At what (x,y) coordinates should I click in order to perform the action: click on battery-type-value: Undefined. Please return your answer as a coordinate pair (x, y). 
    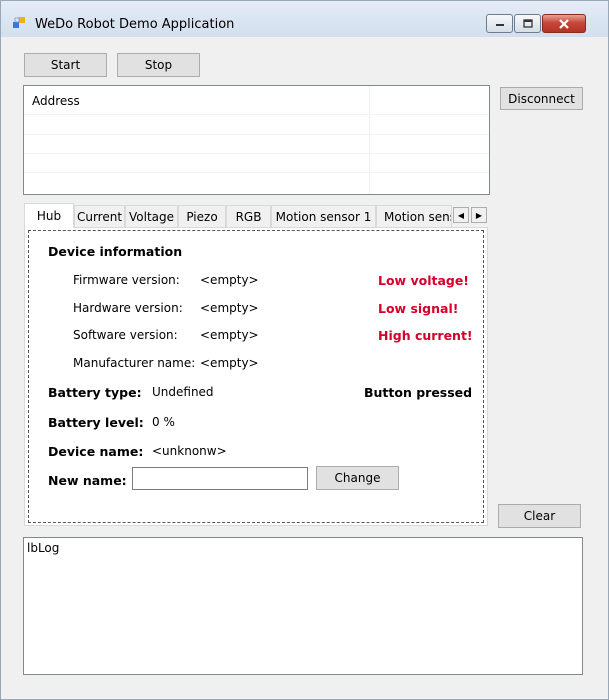
    Looking at the image, I should click on (183, 392).